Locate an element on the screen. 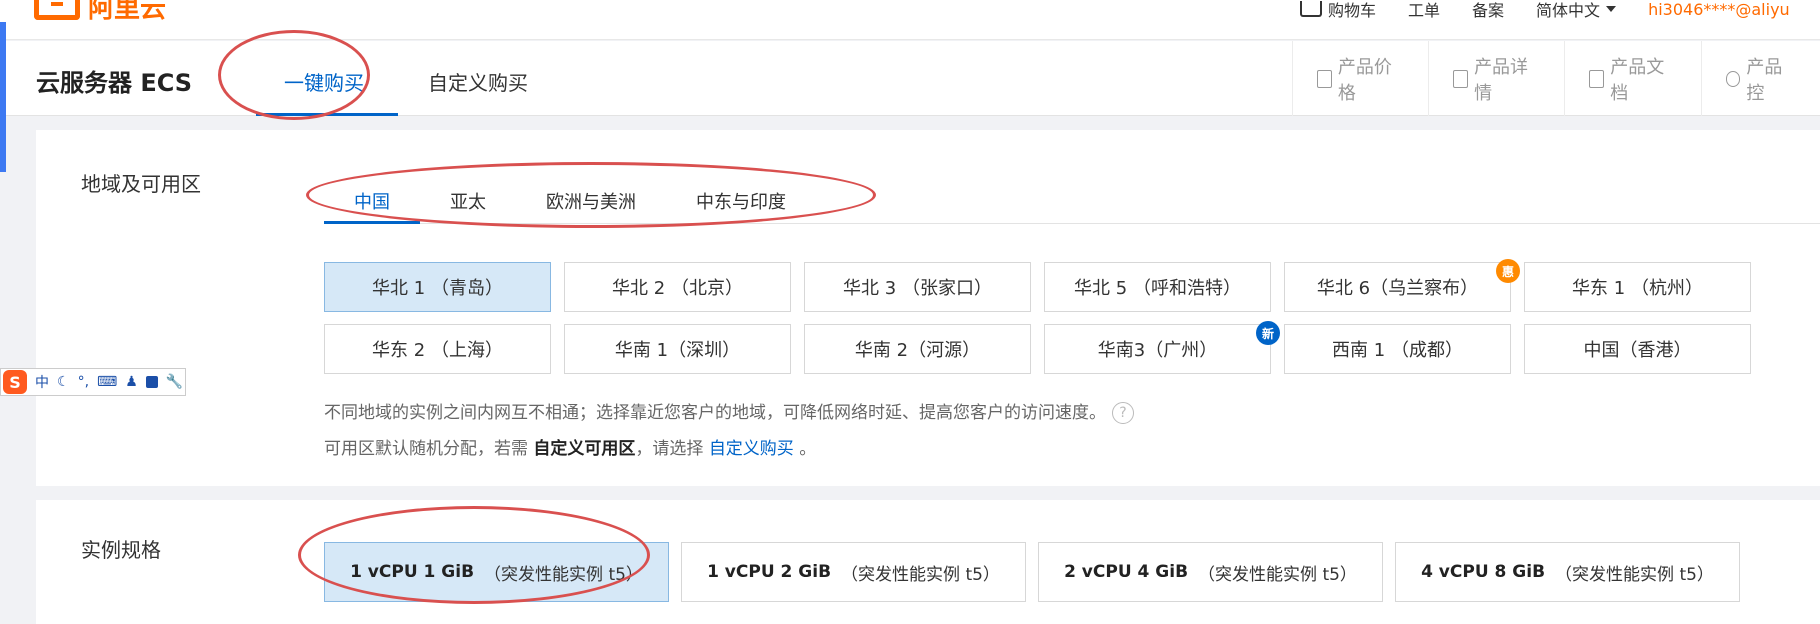  zone-shanghai: 华东 2 （上海） is located at coordinates (437, 349).